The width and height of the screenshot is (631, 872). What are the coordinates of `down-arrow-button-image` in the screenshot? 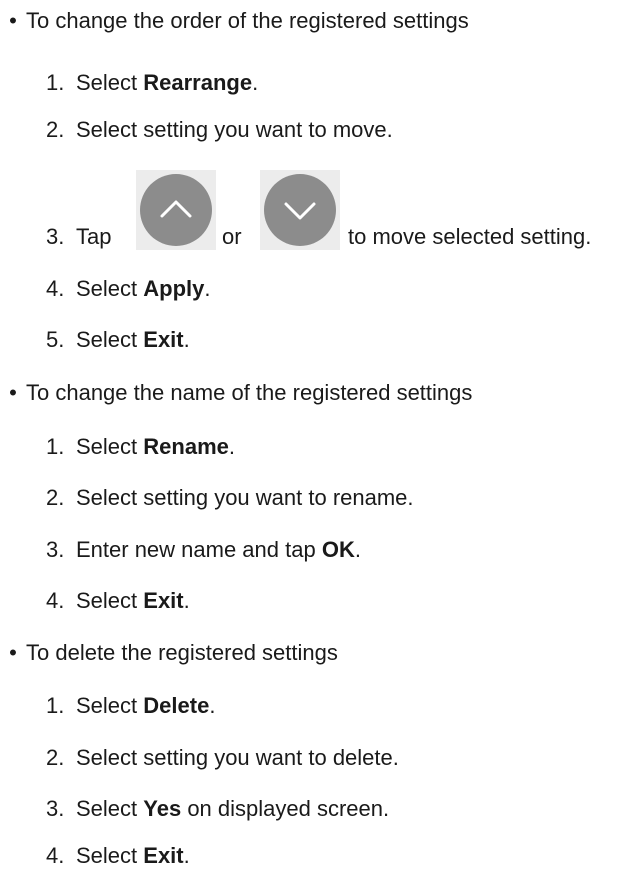 It's located at (300, 210).